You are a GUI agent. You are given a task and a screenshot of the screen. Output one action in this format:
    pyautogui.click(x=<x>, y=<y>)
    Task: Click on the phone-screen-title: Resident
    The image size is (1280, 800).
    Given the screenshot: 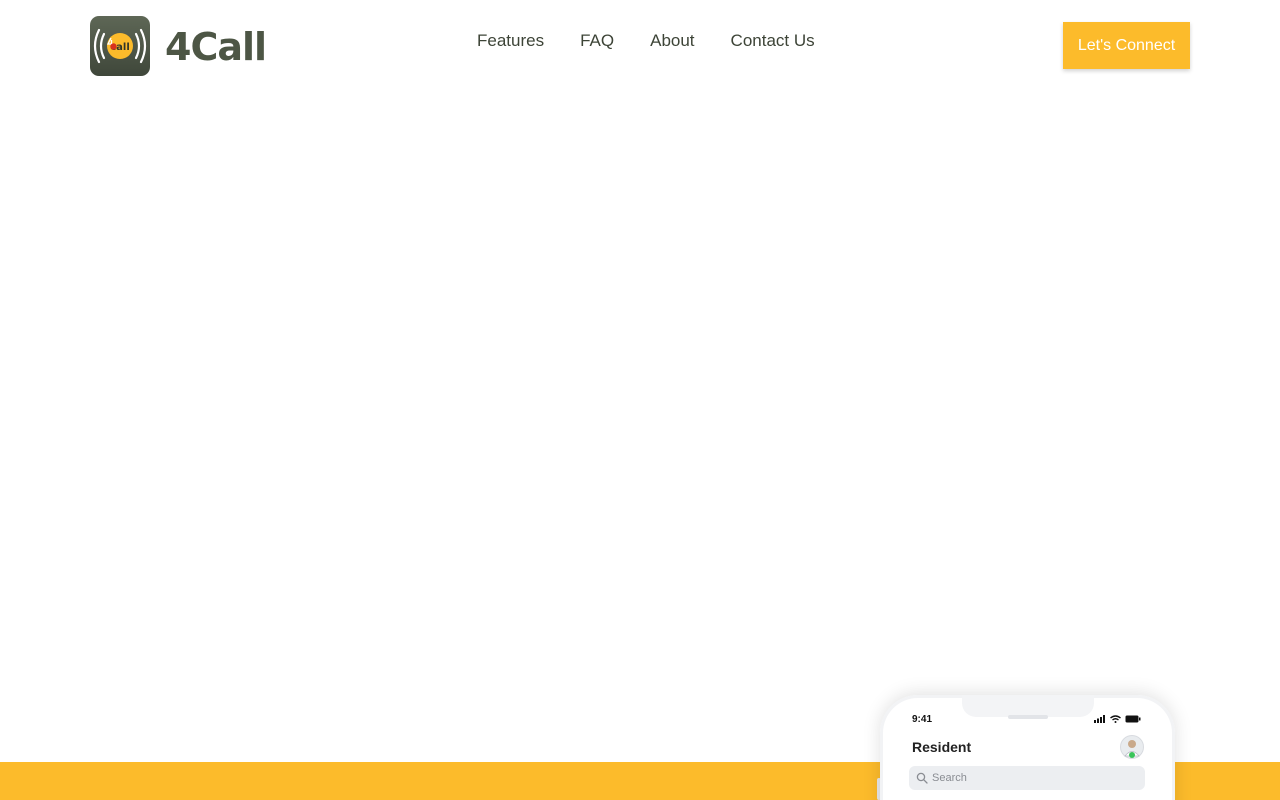 What is the action you would take?
    pyautogui.click(x=942, y=747)
    